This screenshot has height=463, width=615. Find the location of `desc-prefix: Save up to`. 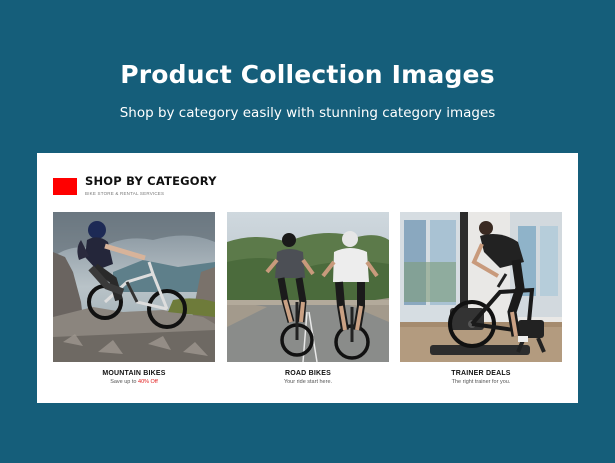

desc-prefix: Save up to is located at coordinates (123, 382).